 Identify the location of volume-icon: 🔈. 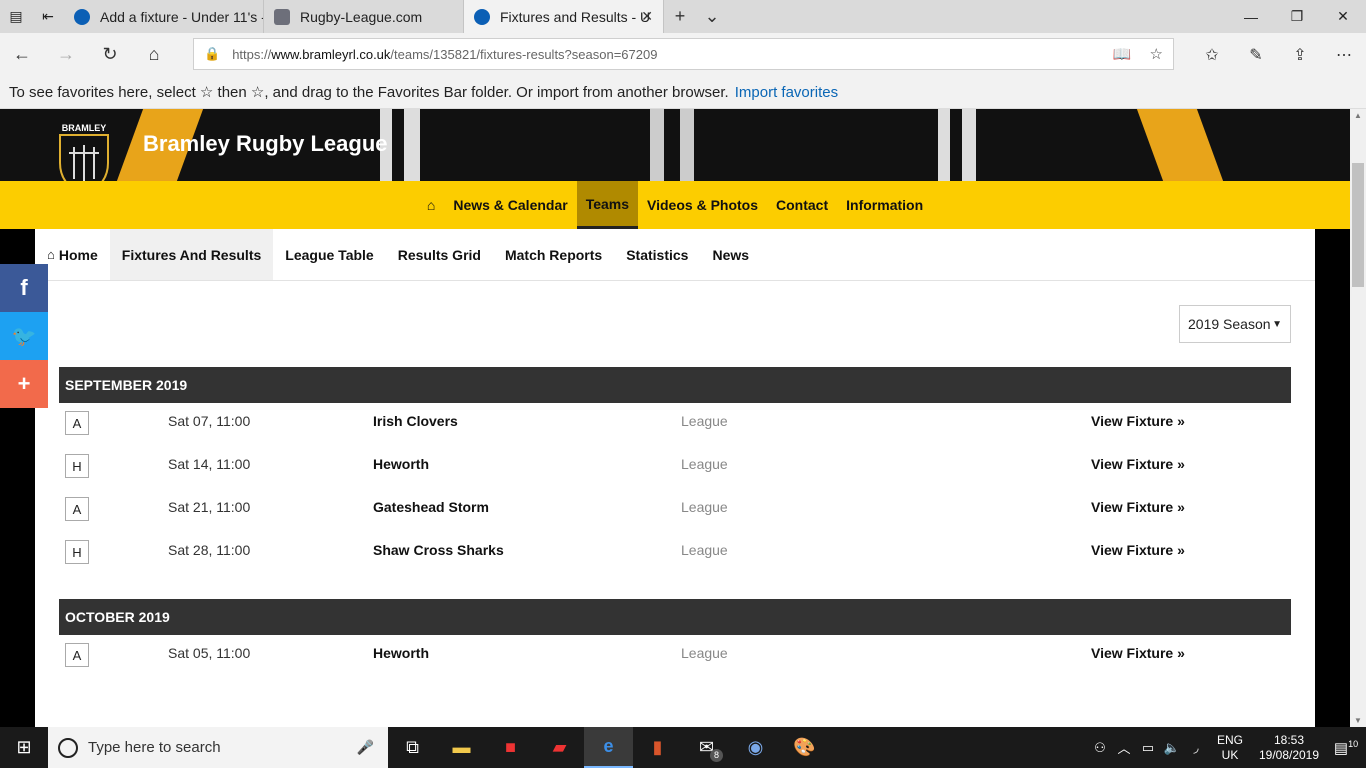
(1172, 748).